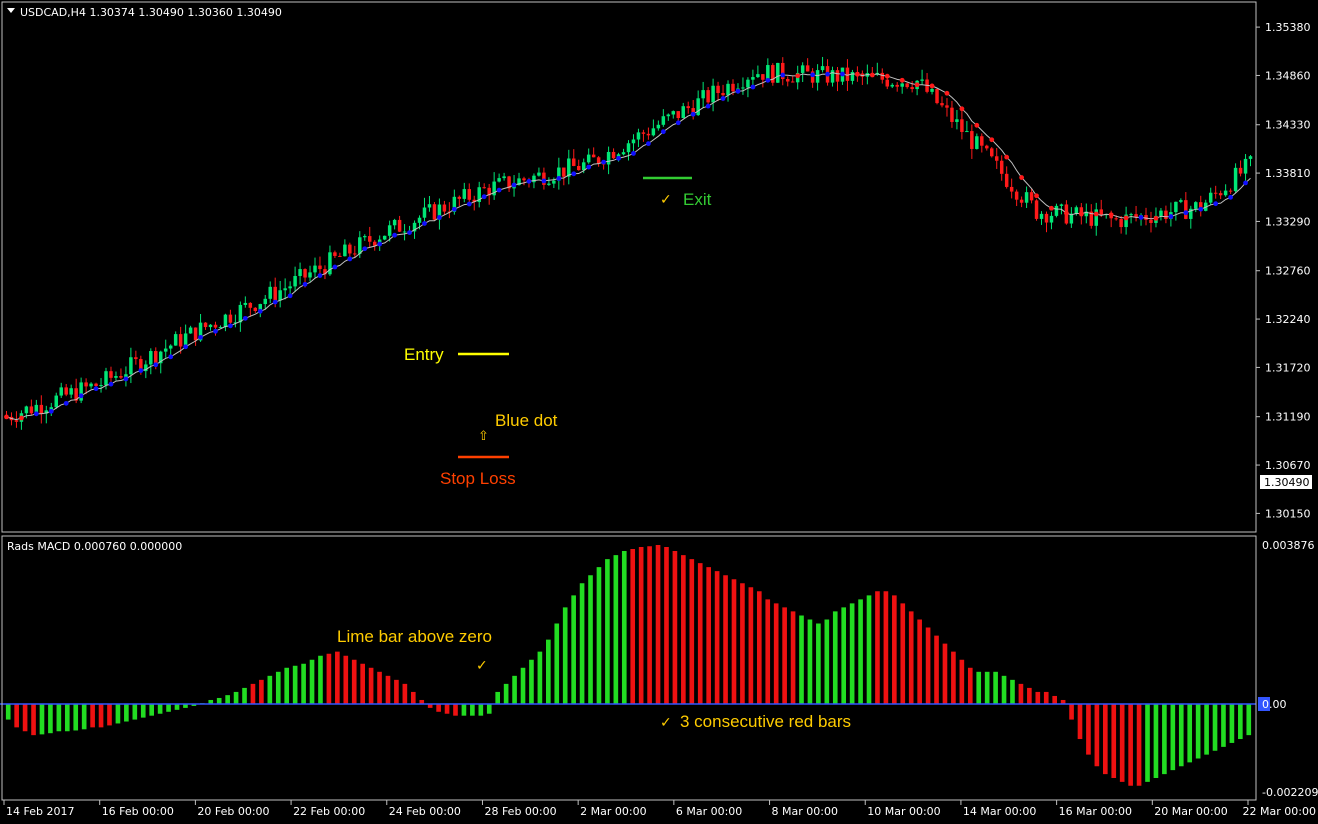  I want to click on price-tick-label: 1.31190, so click(1288, 417).